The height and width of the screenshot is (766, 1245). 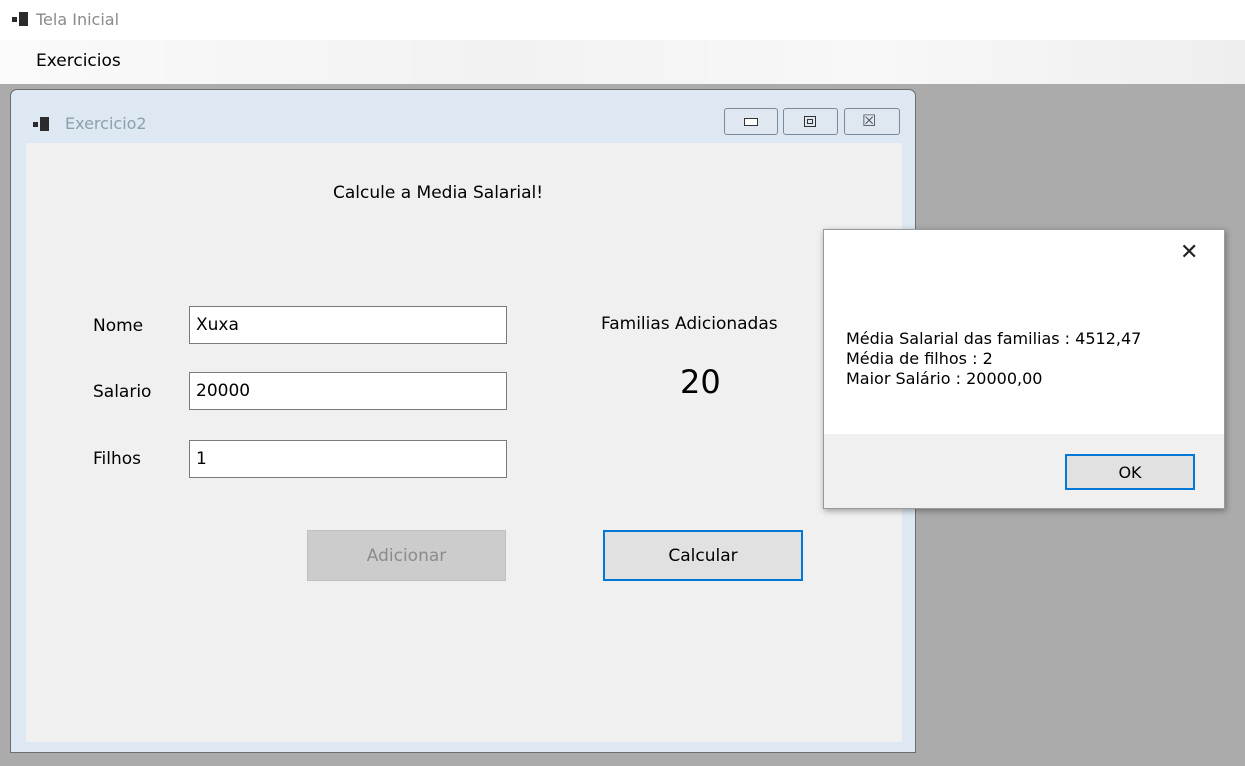 What do you see at coordinates (348, 391) in the screenshot?
I see `salario-input: 20000` at bounding box center [348, 391].